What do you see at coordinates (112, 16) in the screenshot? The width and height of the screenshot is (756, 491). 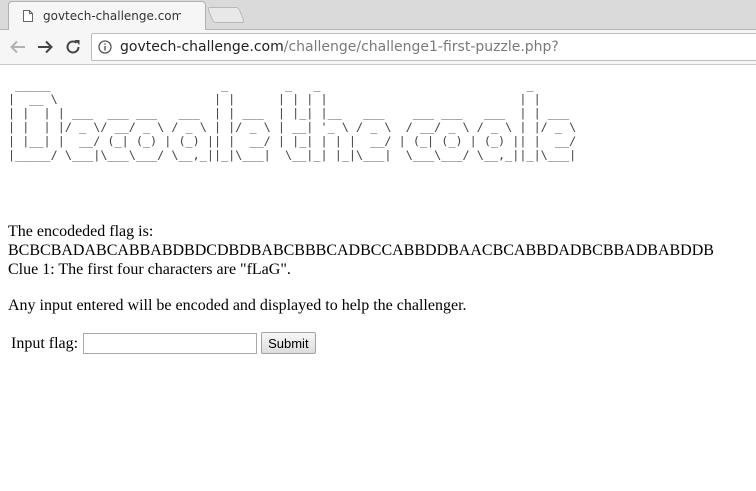 I see `tab-title: govtech-challenge.com/c` at bounding box center [112, 16].